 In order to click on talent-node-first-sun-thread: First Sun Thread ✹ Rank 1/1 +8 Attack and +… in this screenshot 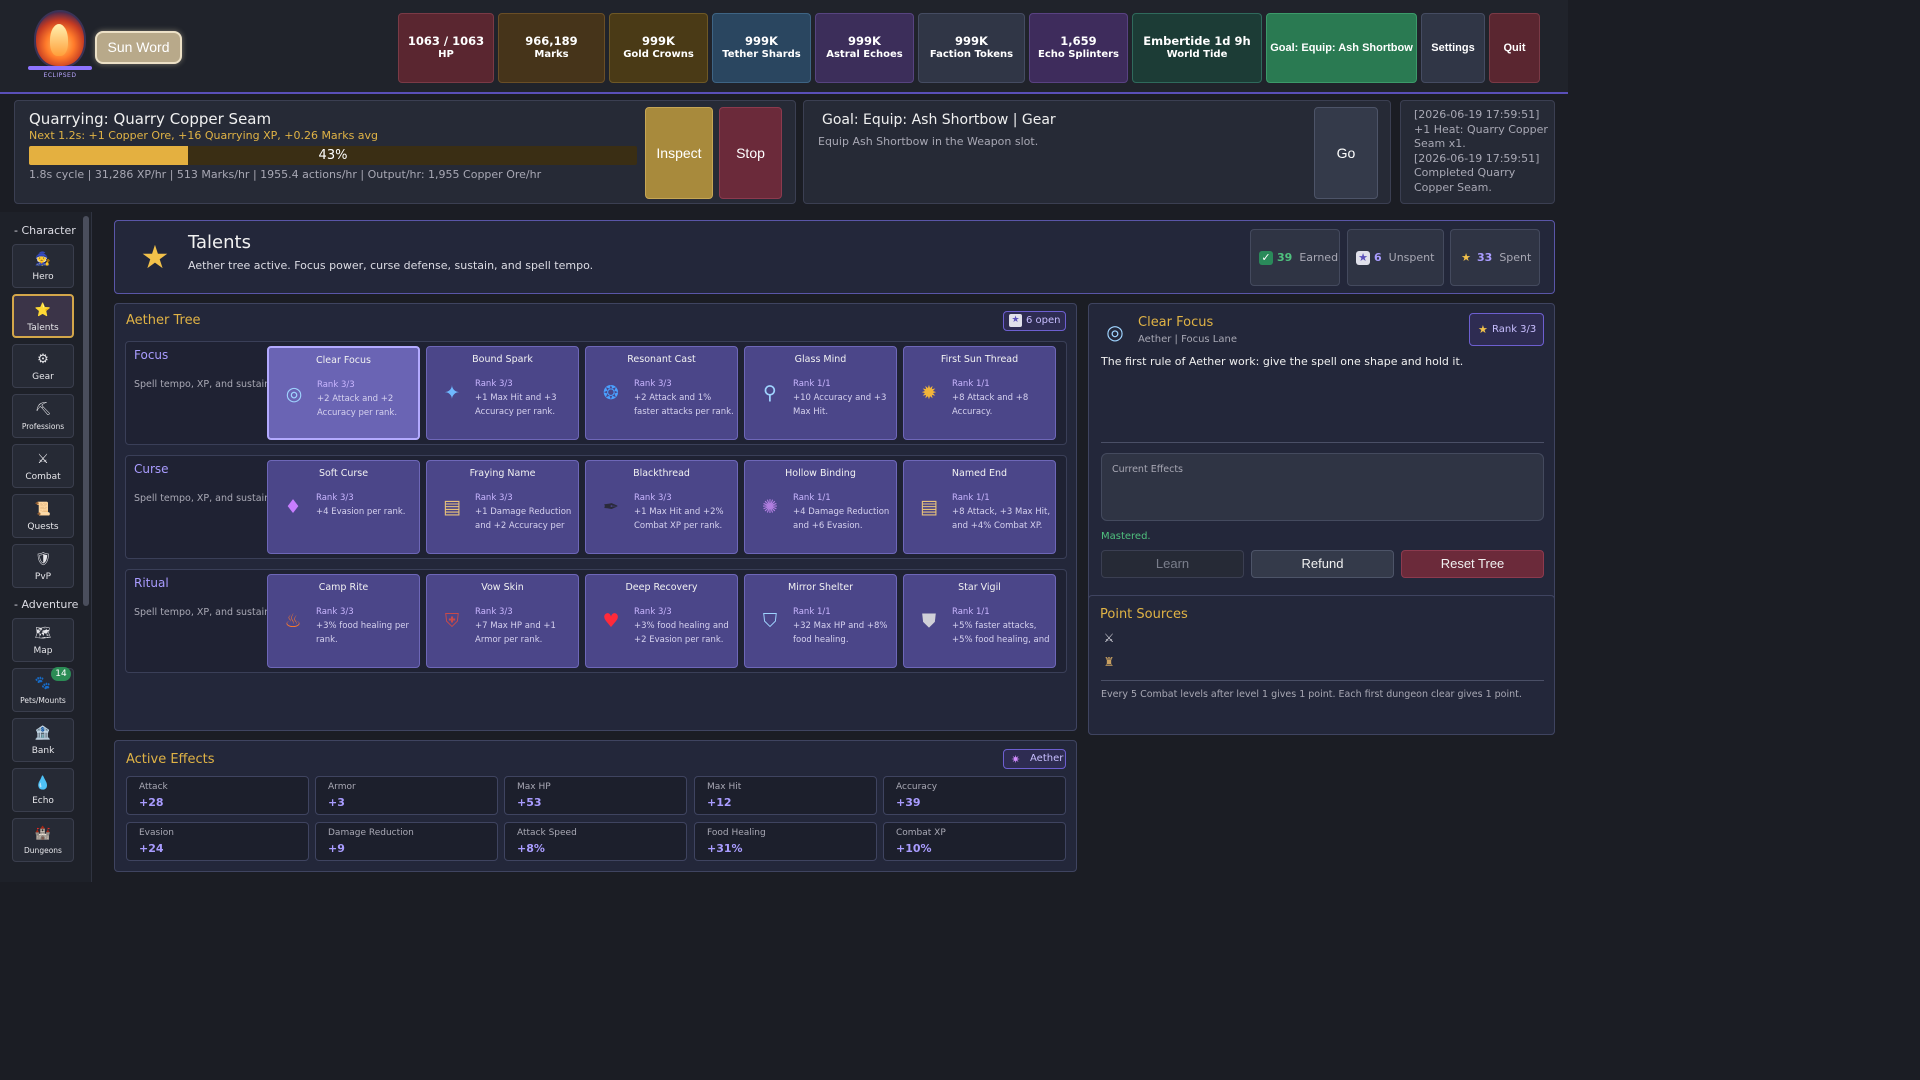, I will do `click(979, 393)`.